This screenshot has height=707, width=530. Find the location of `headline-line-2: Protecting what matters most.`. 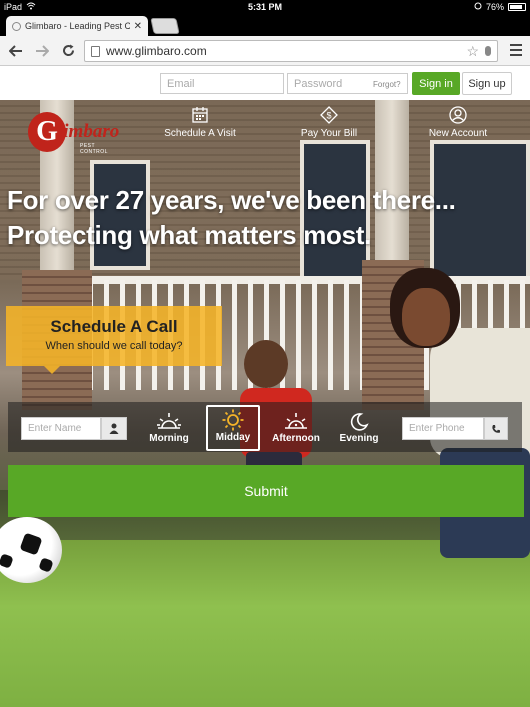

headline-line-2: Protecting what matters most. is located at coordinates (189, 235).